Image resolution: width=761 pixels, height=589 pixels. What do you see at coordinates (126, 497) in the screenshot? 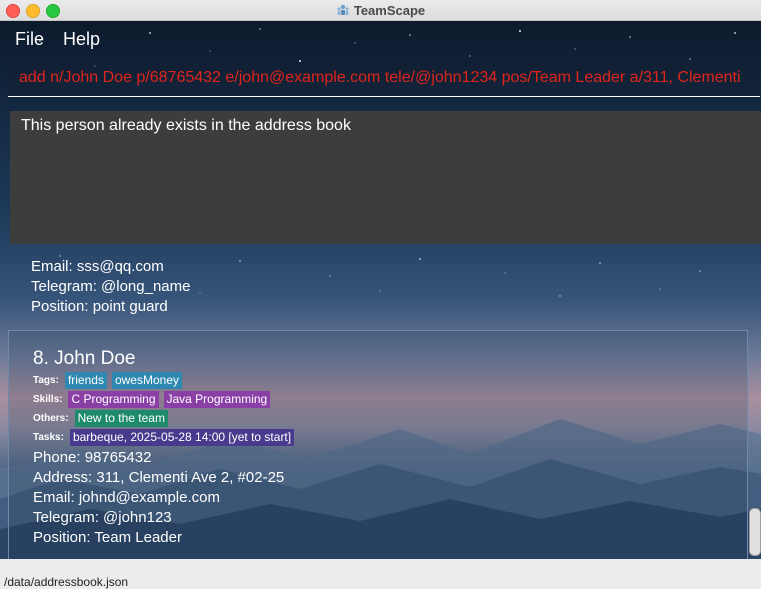
I see `person-email: Email: johnd@example.com` at bounding box center [126, 497].